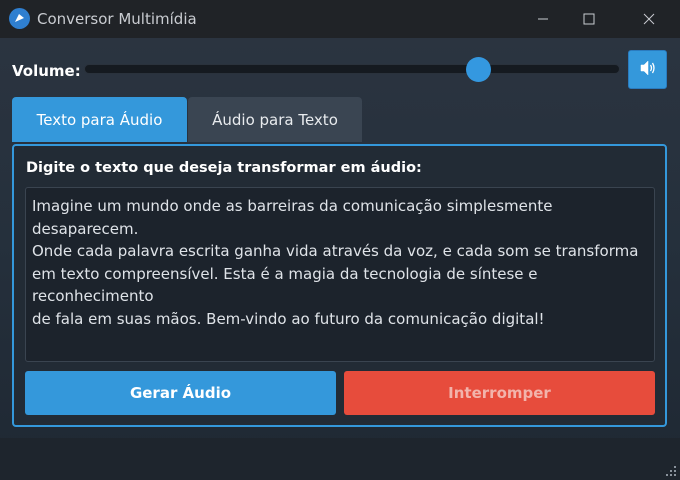 This screenshot has width=680, height=480. I want to click on title-bar: Conversor Multimídia, so click(340, 19).